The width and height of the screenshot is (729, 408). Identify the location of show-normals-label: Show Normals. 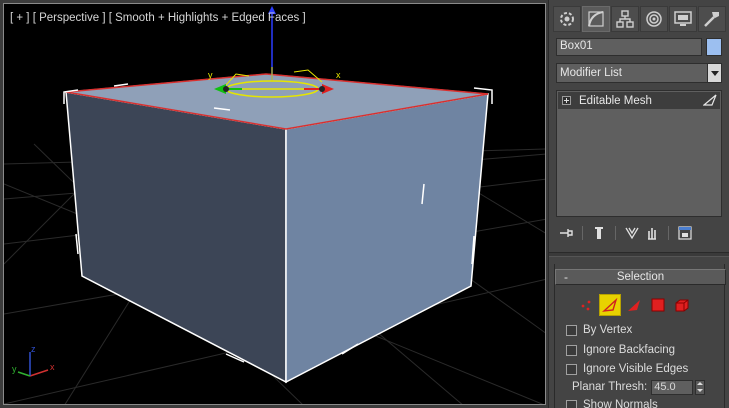
(620, 403).